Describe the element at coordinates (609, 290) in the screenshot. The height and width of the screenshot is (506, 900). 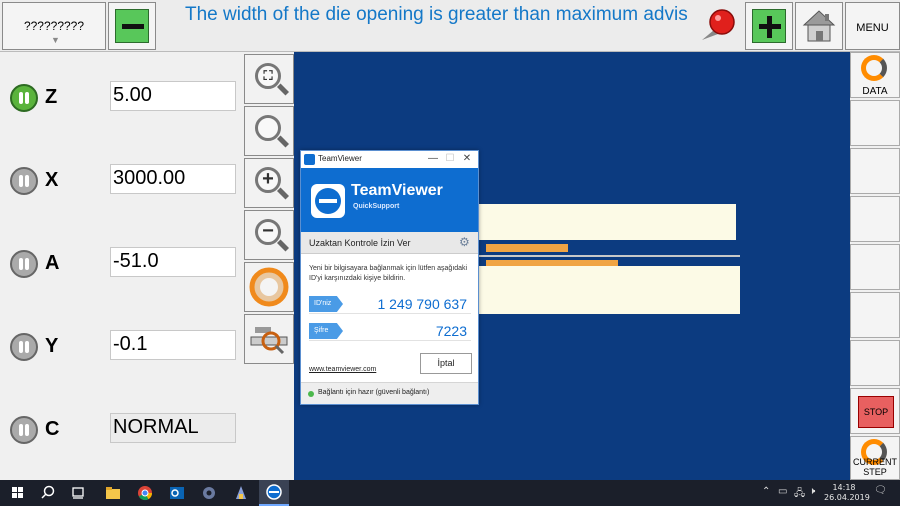
I see `workpiece-lower` at that location.